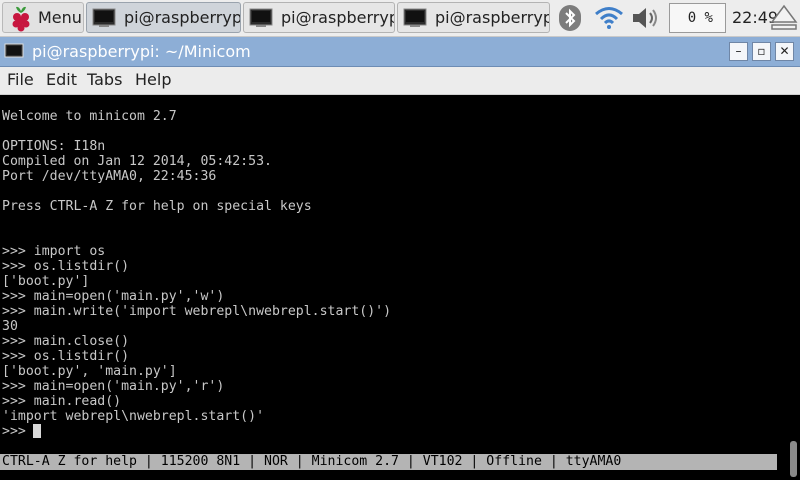  I want to click on wifi-icon, so click(609, 17).